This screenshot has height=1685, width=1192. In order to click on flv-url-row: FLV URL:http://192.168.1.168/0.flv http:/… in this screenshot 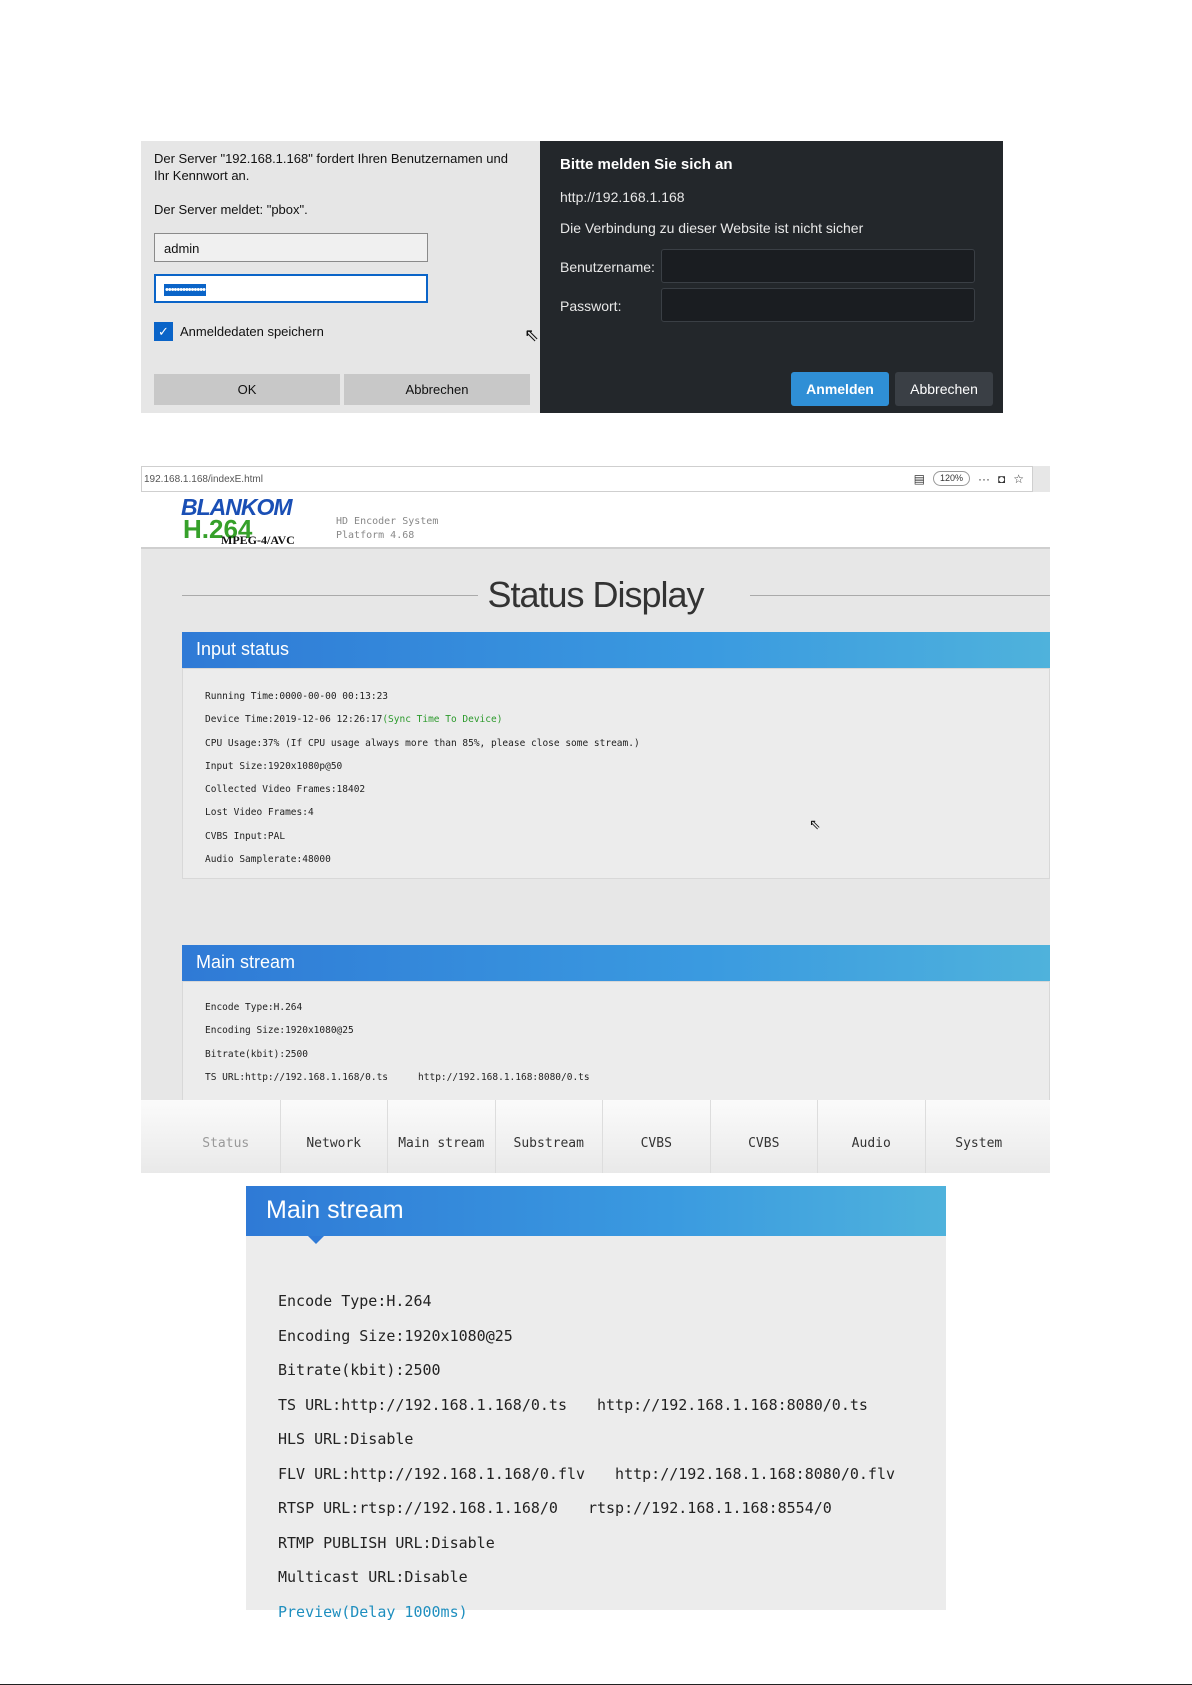, I will do `click(586, 1474)`.